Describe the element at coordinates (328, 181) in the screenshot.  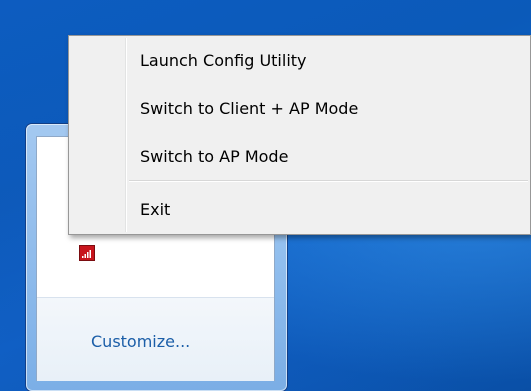
I see `menu-separator` at that location.